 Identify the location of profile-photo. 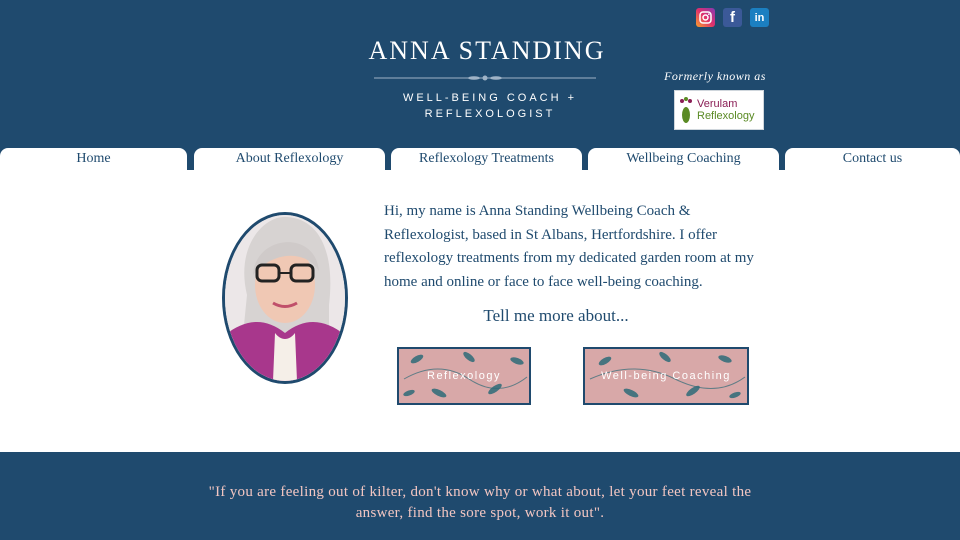
(285, 298).